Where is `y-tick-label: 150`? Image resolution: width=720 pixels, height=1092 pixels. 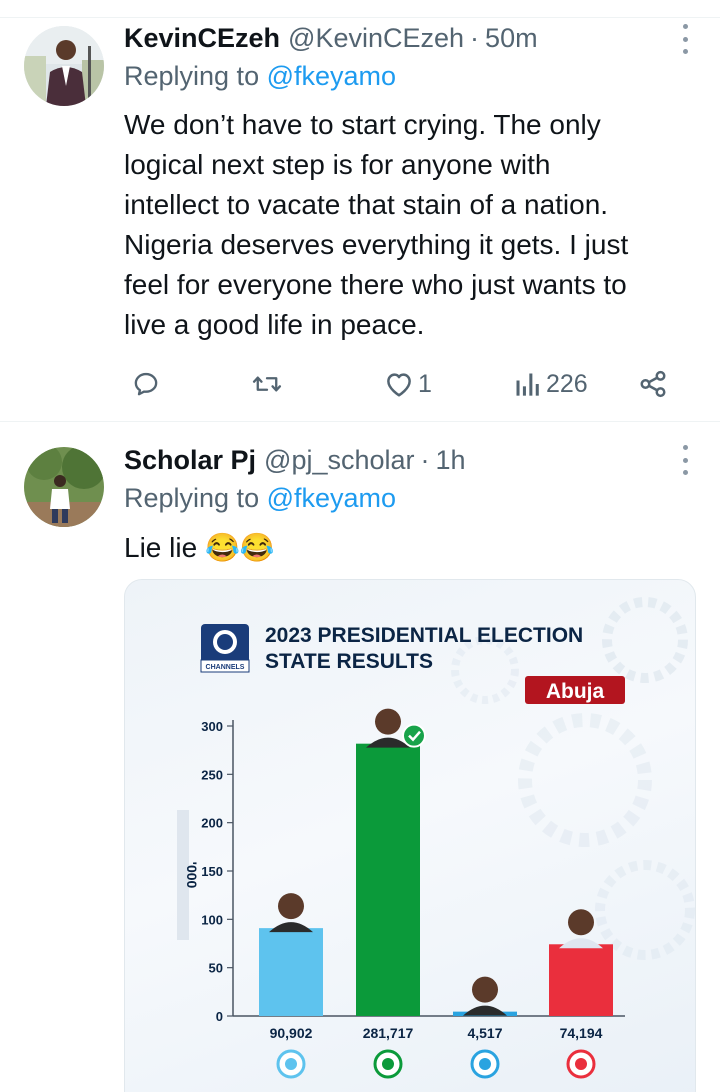 y-tick-label: 150 is located at coordinates (212, 871).